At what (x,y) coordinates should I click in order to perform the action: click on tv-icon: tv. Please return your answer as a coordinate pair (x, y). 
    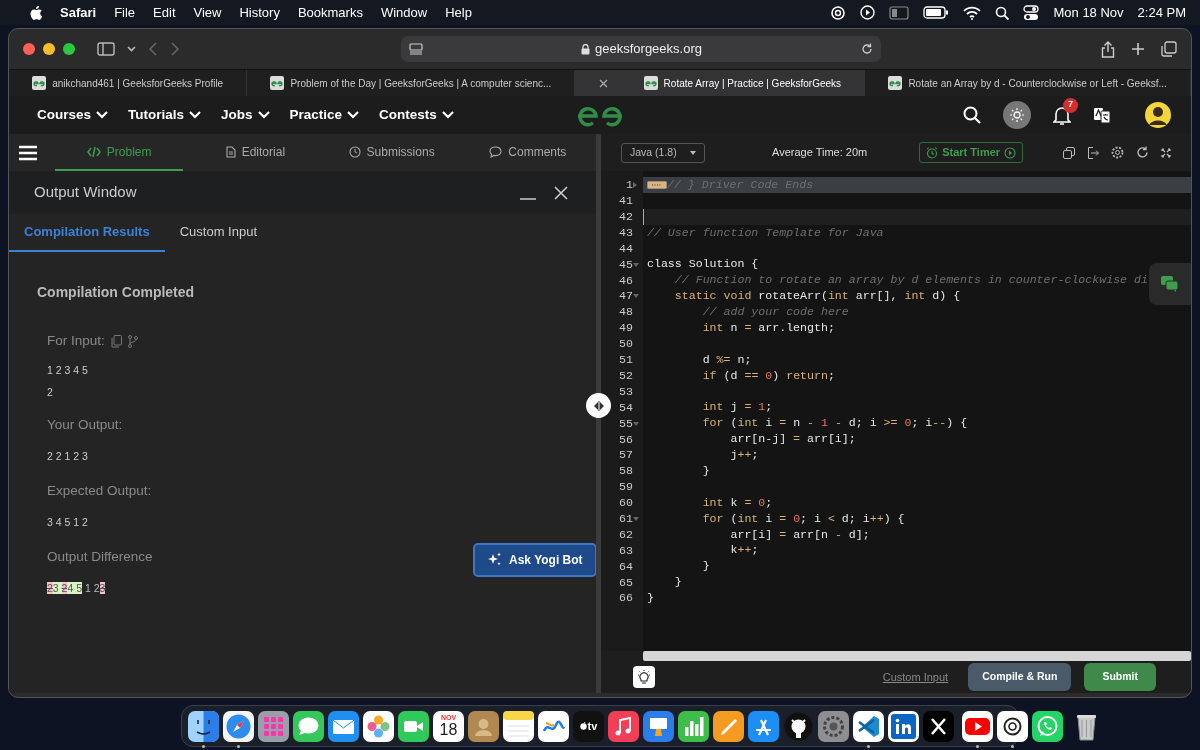
    Looking at the image, I should click on (588, 726).